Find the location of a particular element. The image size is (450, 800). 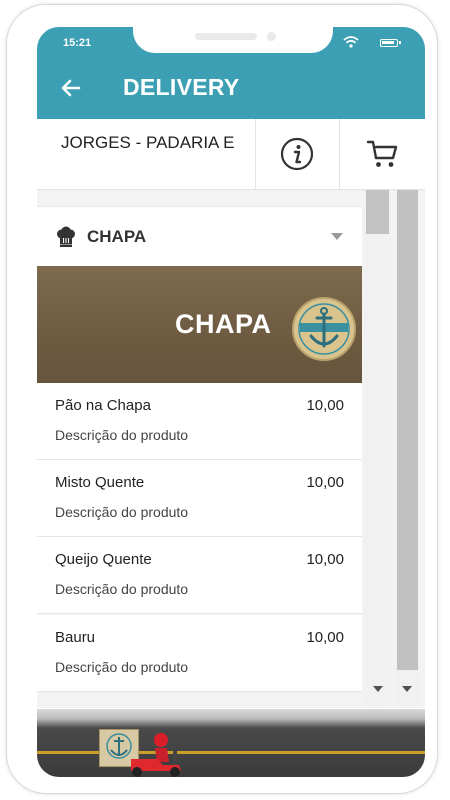

store-header: JORGES - PADARIA E is located at coordinates (231, 154).